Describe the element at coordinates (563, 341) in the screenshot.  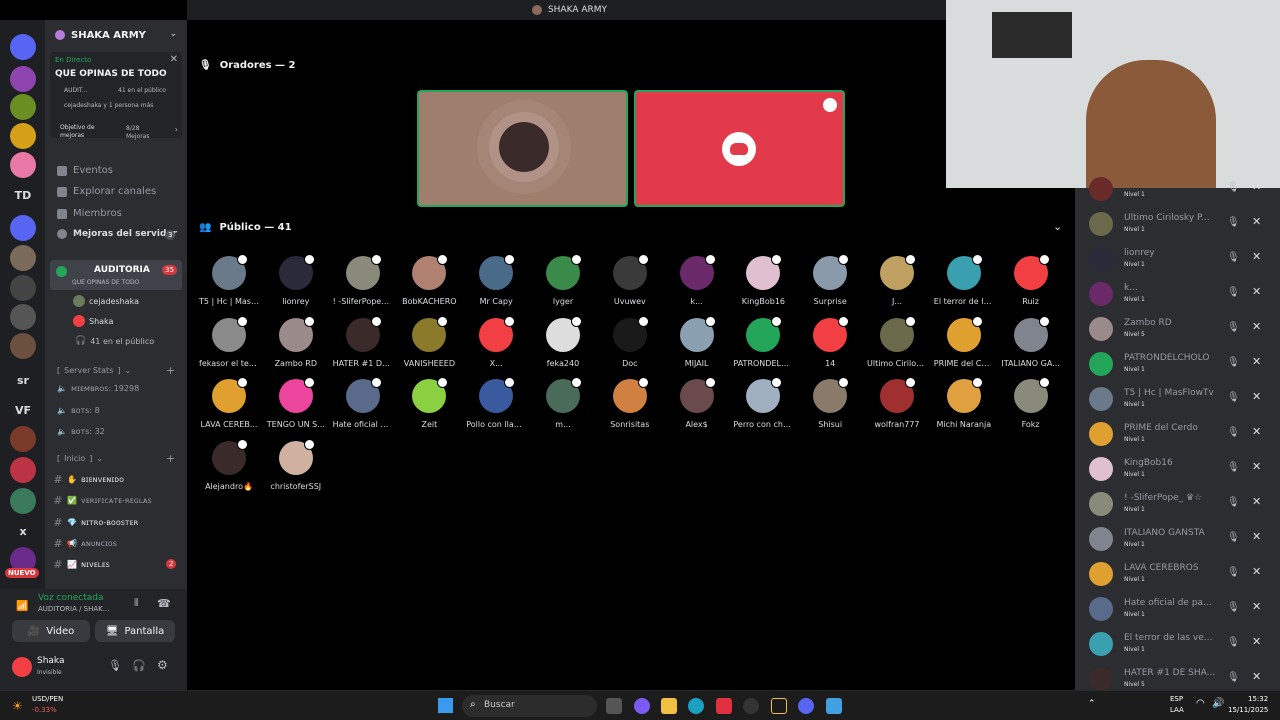
I see `audience-member: feka240` at that location.